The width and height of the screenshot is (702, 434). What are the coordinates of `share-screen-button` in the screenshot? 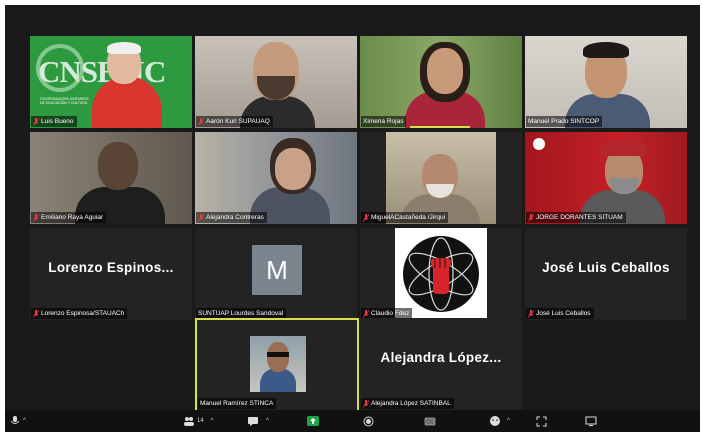 It's located at (313, 421).